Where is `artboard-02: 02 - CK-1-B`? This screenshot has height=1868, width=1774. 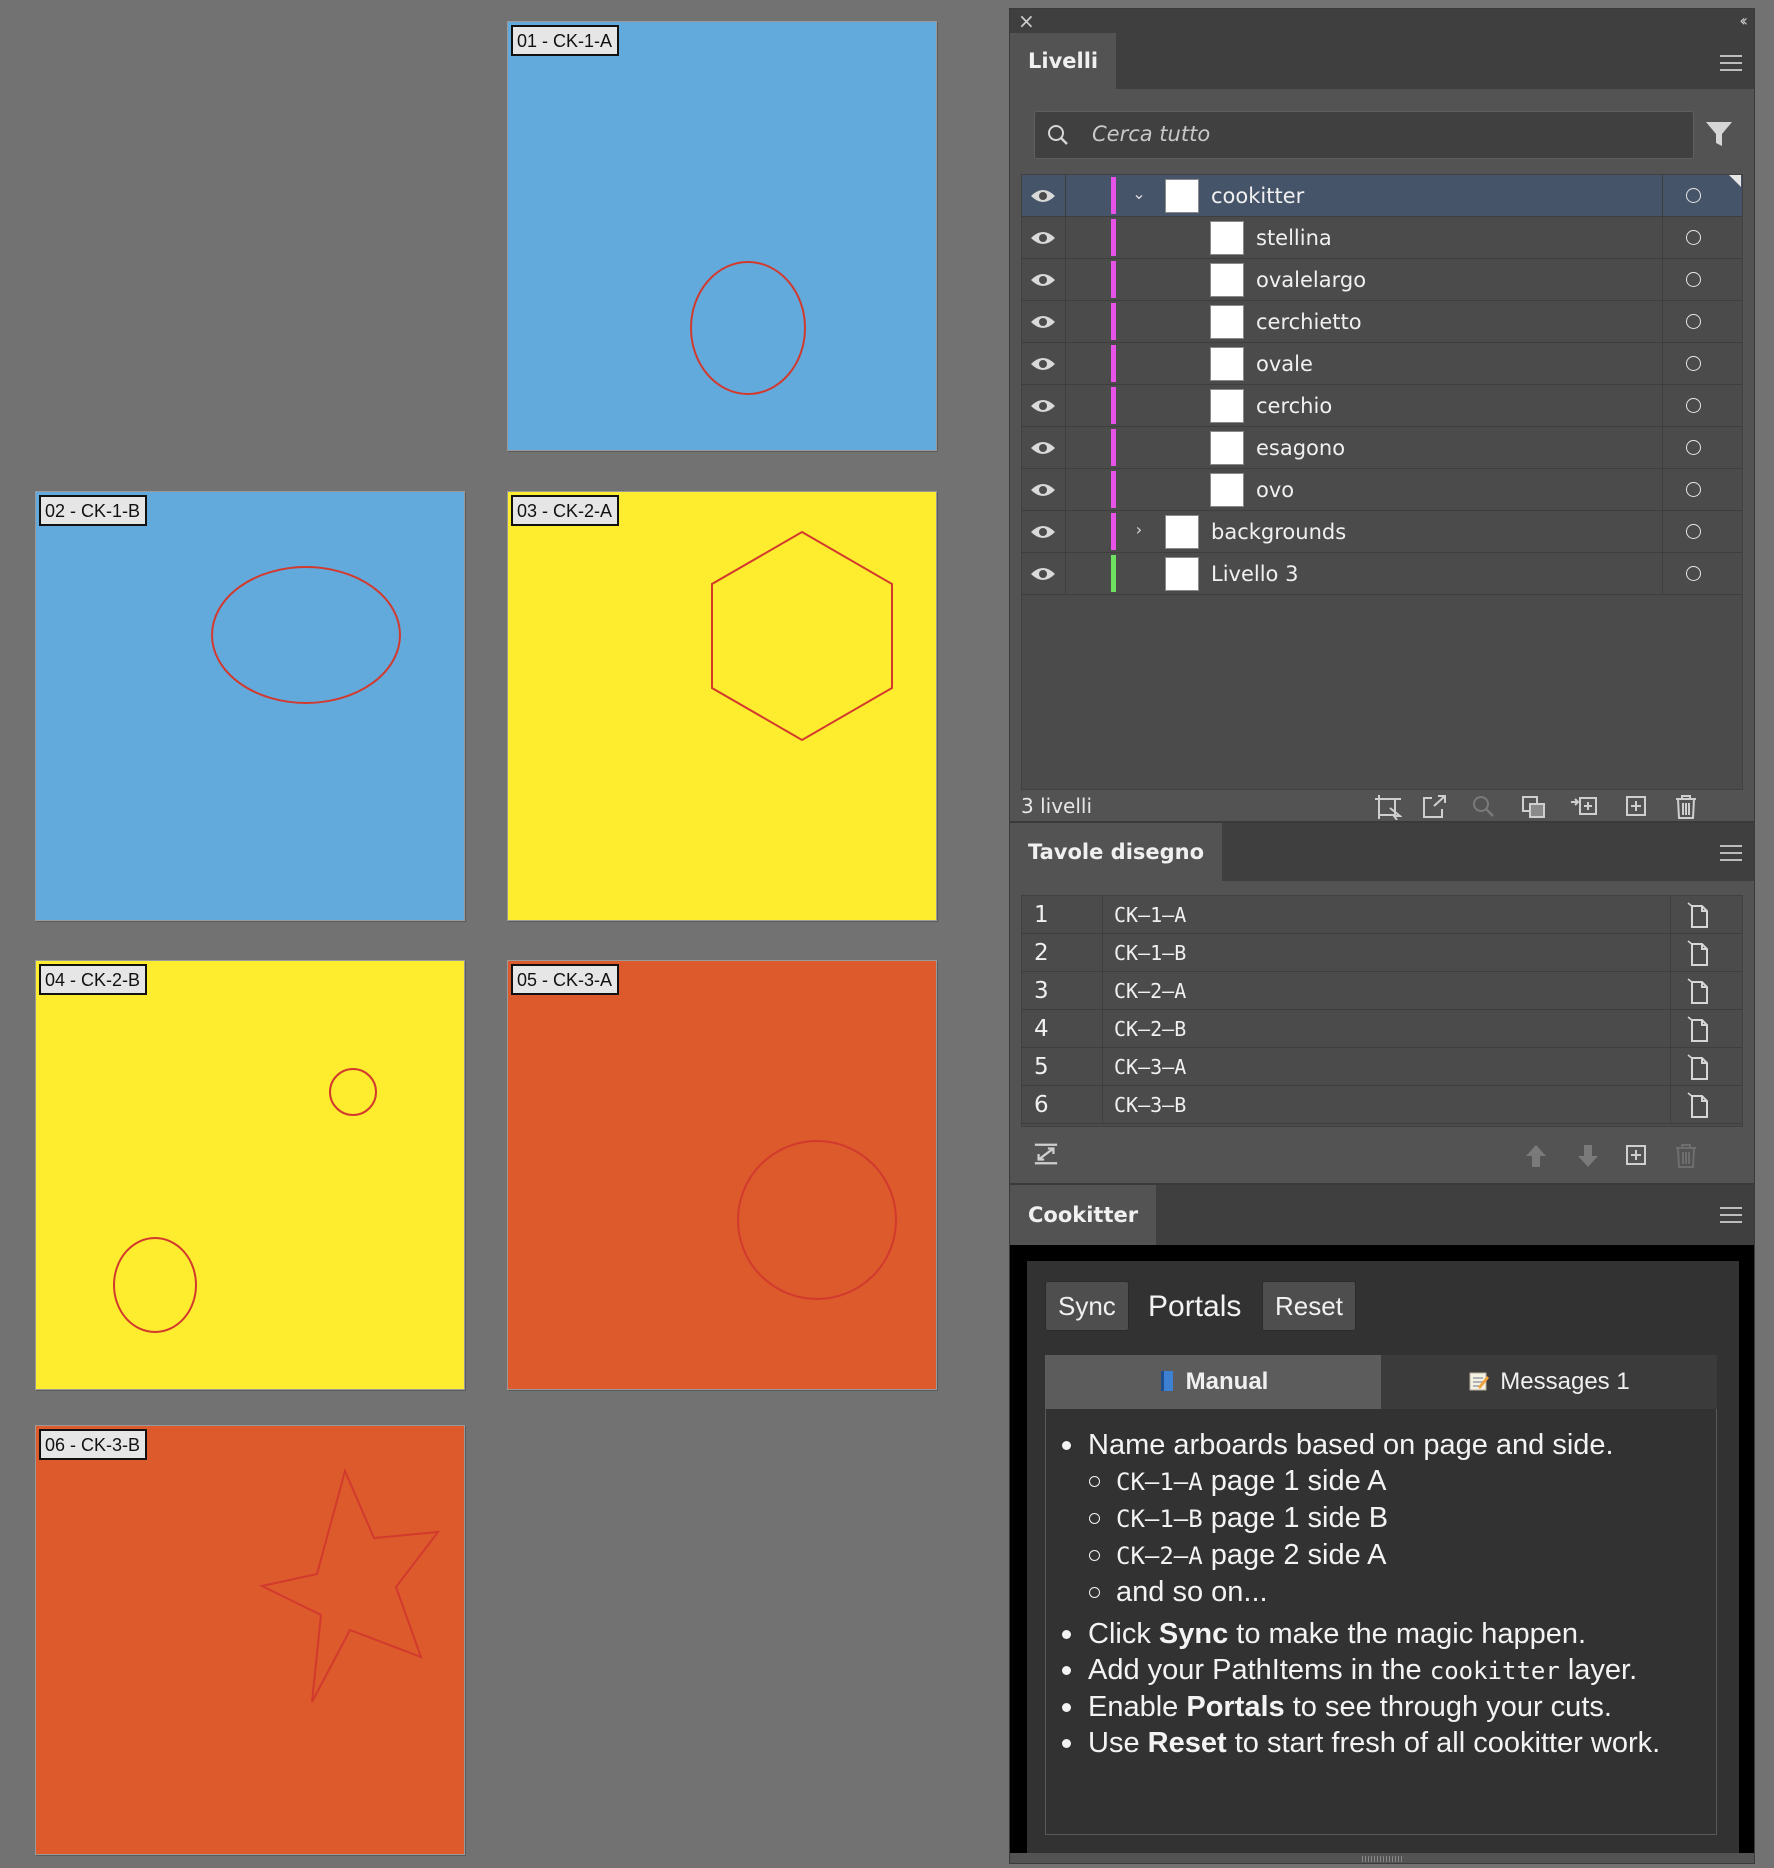 artboard-02: 02 - CK-1-B is located at coordinates (250, 706).